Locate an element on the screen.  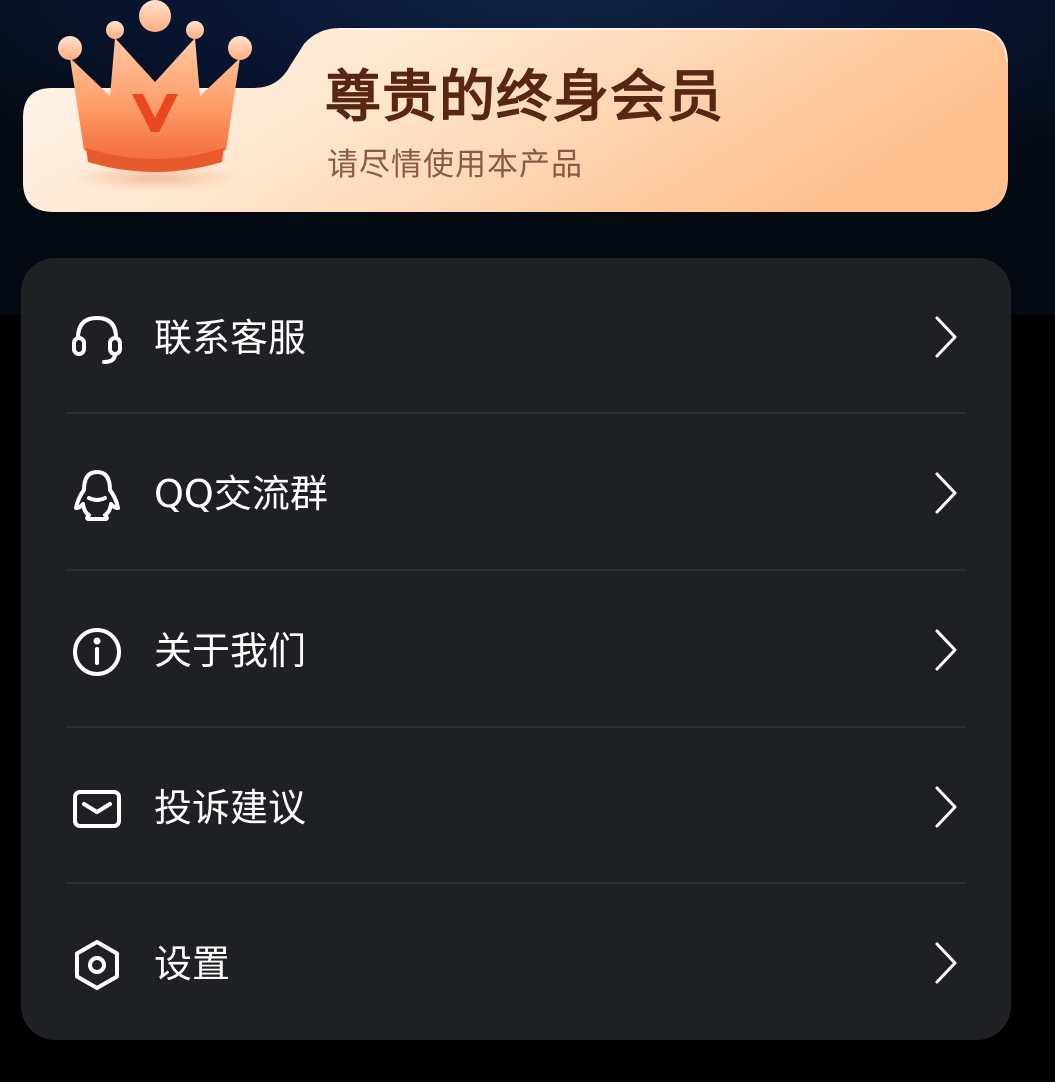
qq-penguin-icon is located at coordinates (97, 495).